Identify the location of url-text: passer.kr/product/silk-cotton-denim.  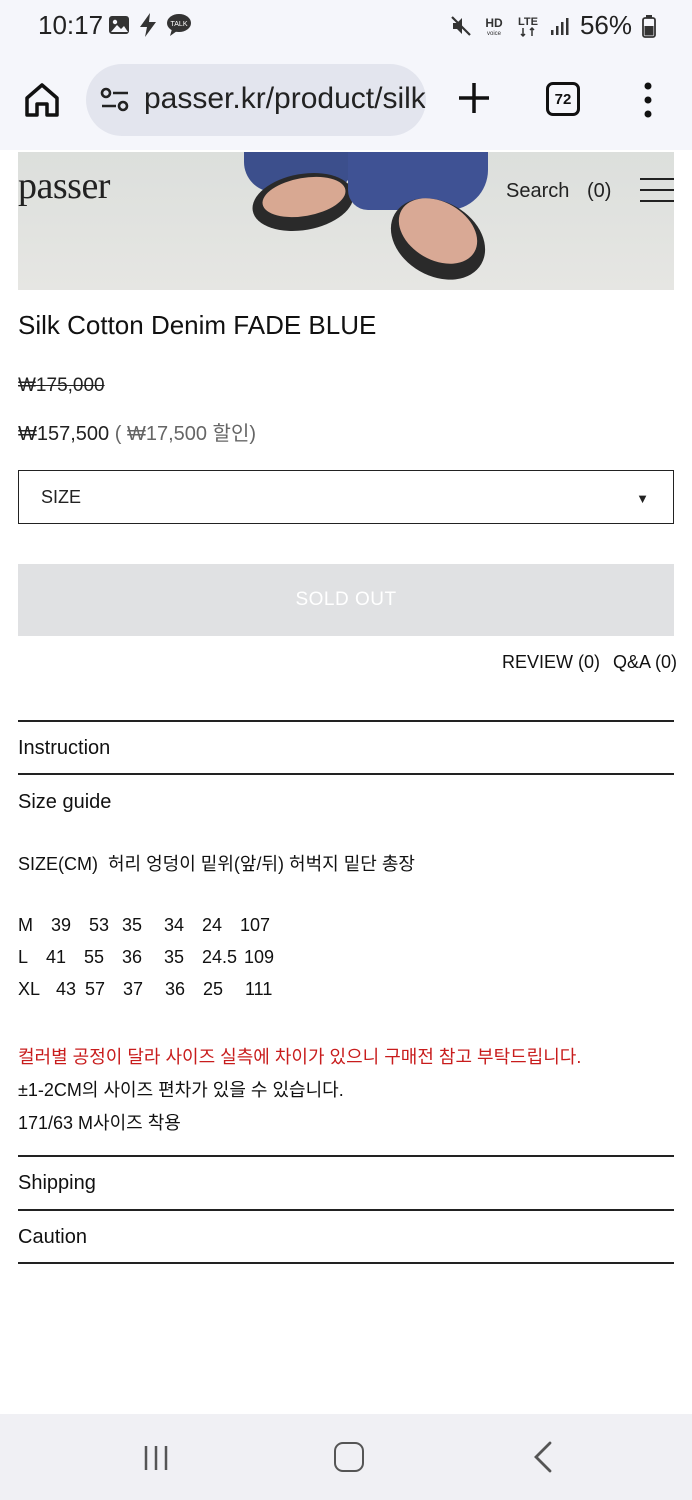
(285, 98).